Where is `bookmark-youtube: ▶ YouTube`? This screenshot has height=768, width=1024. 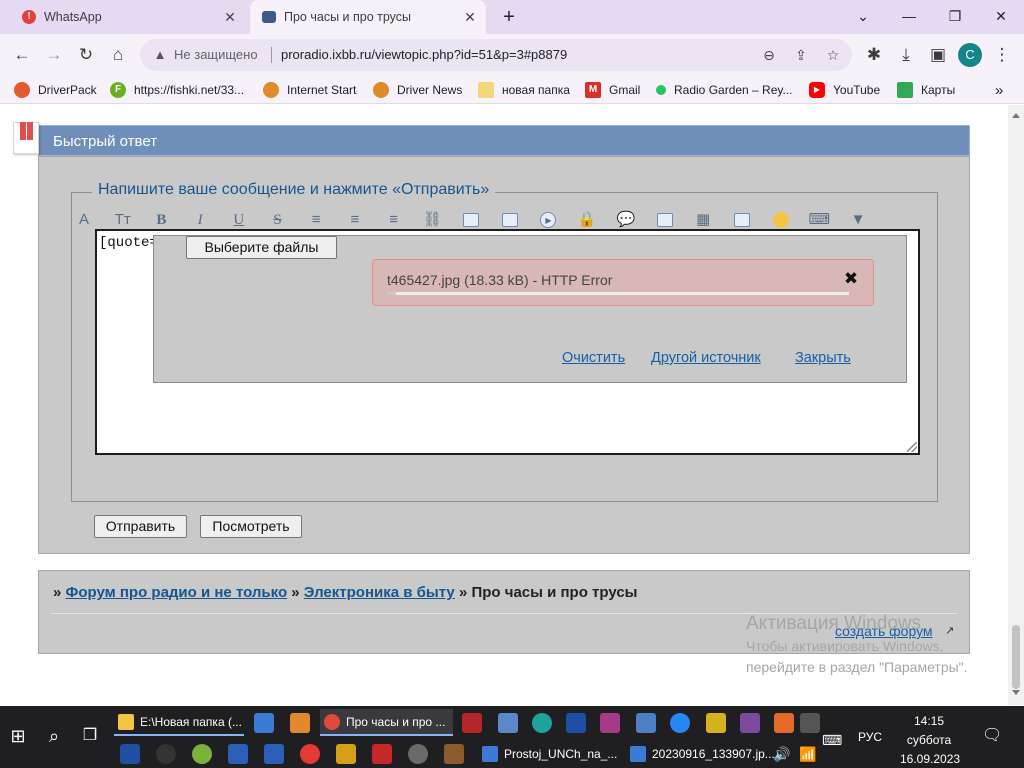 bookmark-youtube: ▶ YouTube is located at coordinates (844, 90).